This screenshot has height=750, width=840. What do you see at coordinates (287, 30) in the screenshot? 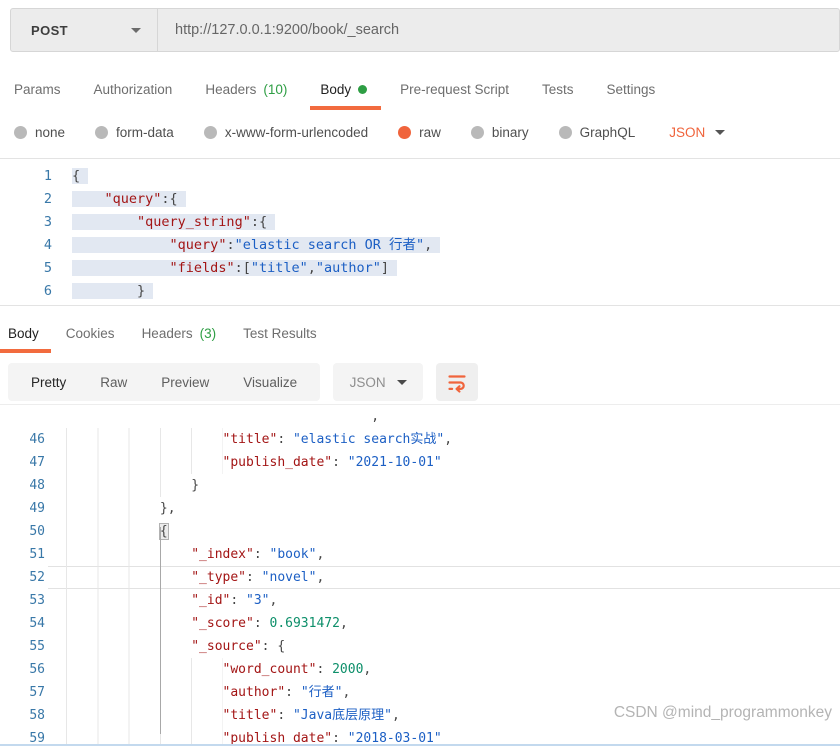
I see `url-text: http://127.0.0.1:9200/book/_search` at bounding box center [287, 30].